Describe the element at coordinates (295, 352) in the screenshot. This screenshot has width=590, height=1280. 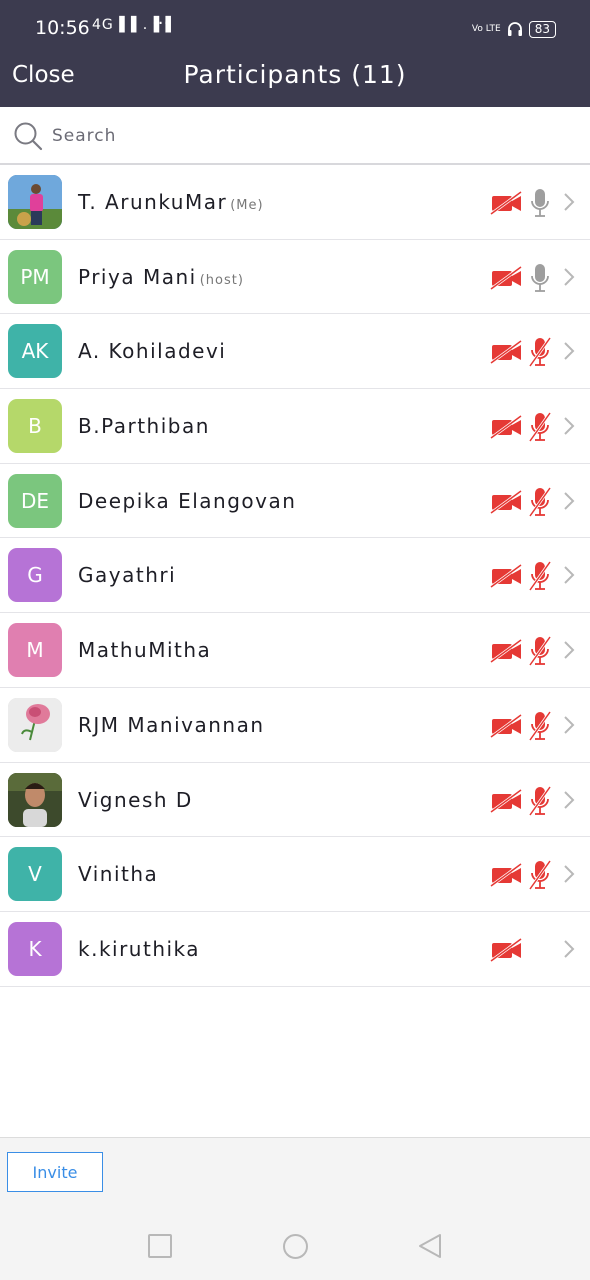
I see `participant-row: AK A. Kohiladevi` at that location.